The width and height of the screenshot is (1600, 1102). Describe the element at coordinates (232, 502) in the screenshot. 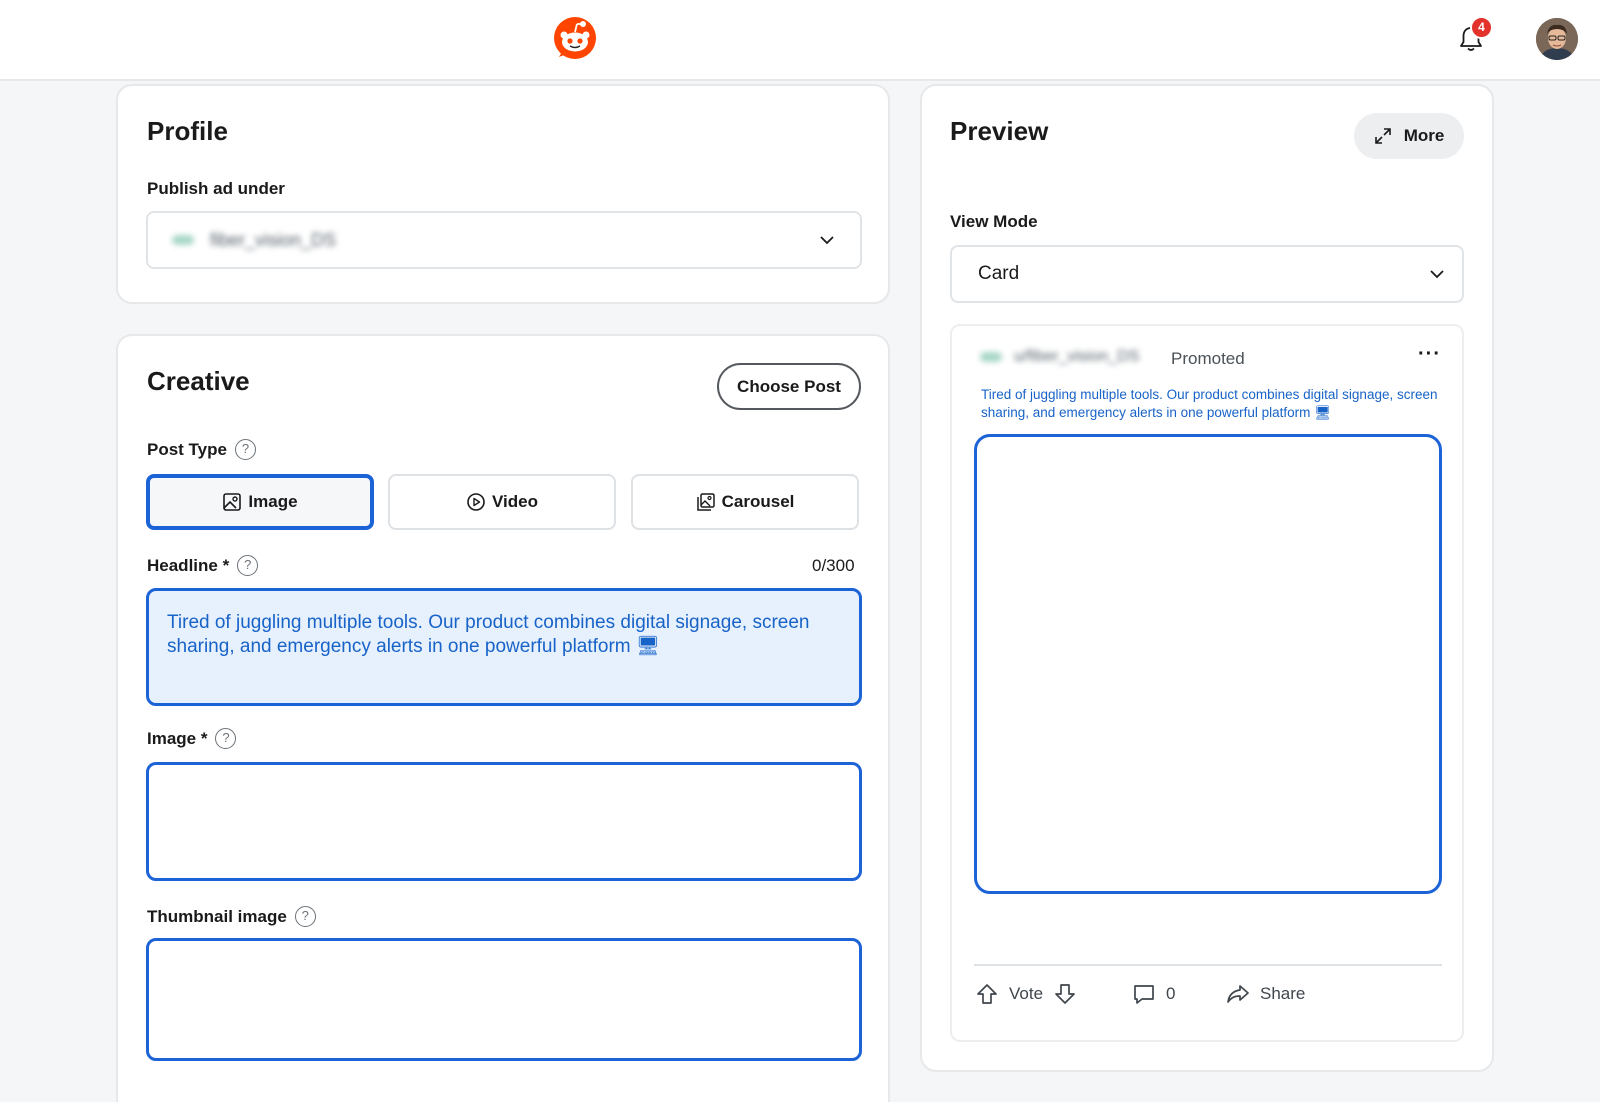

I see `image-icon` at that location.